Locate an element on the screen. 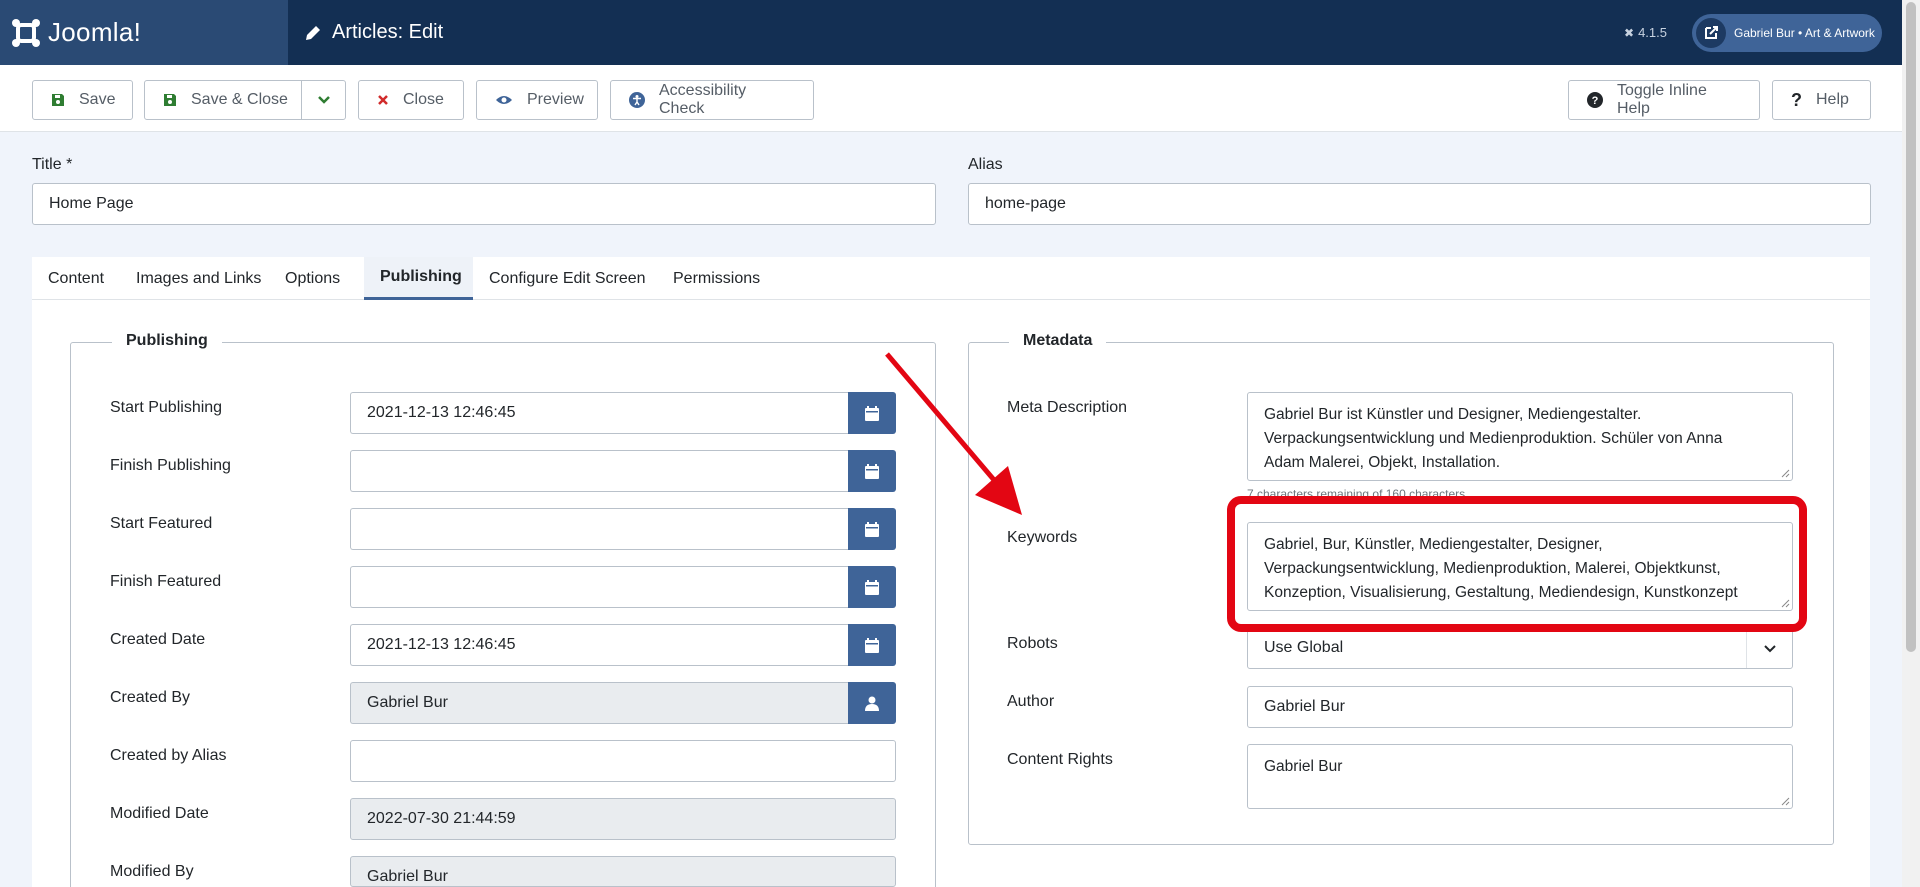 Image resolution: width=1920 pixels, height=887 pixels. page-scrollbar is located at coordinates (1911, 443).